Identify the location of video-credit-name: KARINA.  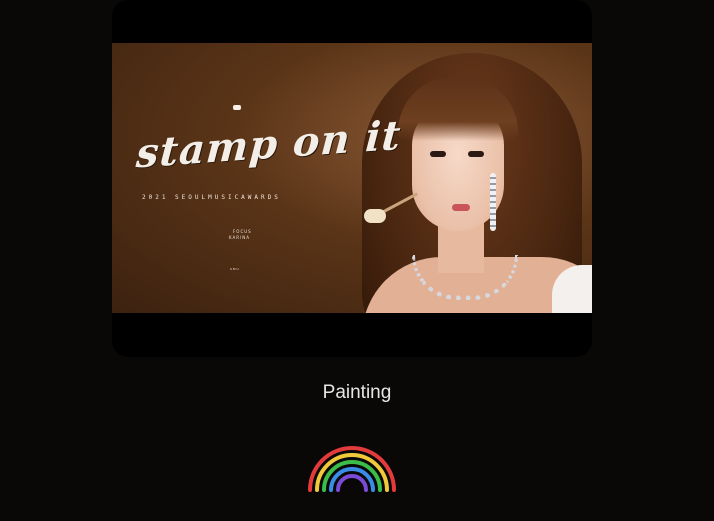
(239, 237).